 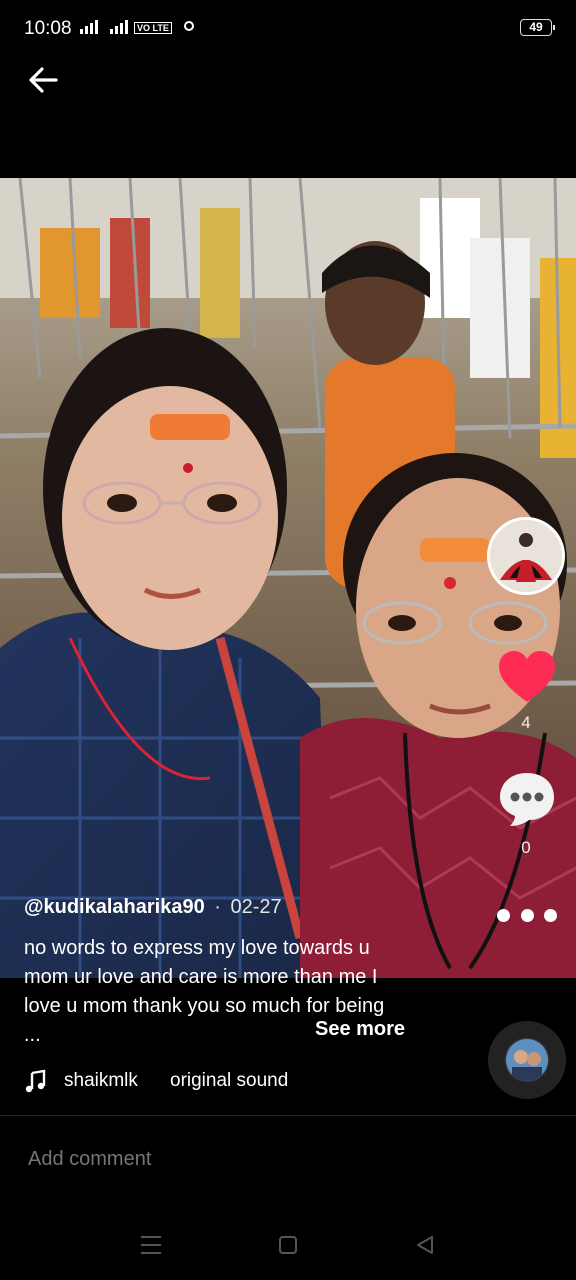 I want to click on creator-avatar, so click(x=526, y=556).